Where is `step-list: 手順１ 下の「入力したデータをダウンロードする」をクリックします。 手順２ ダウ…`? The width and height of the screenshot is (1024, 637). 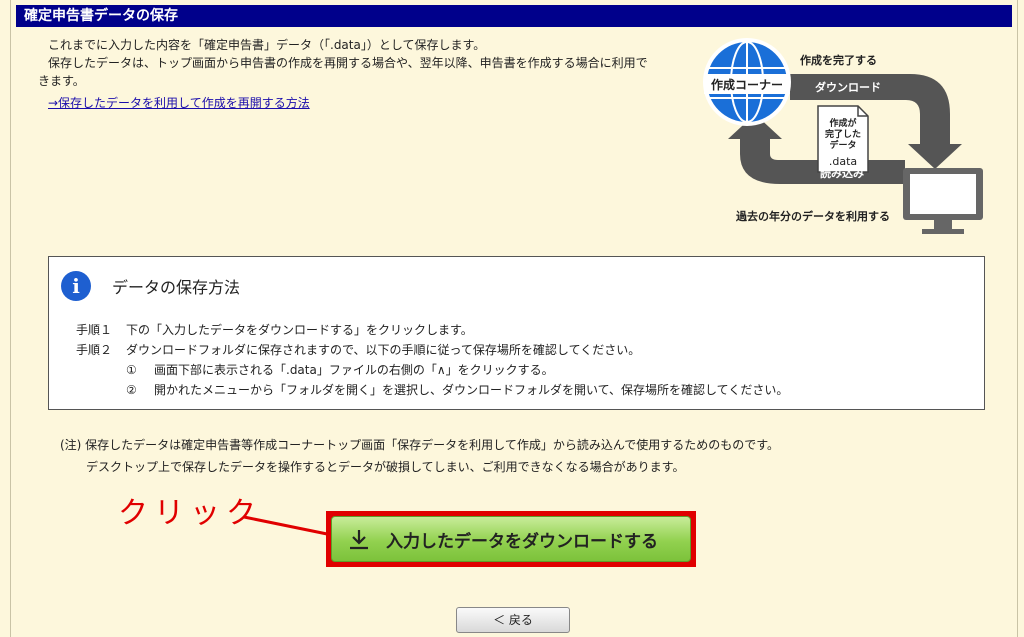 step-list: 手順１ 下の「入力したデータをダウンロードする」をクリックします。 手順２ ダウ… is located at coordinates (432, 360).